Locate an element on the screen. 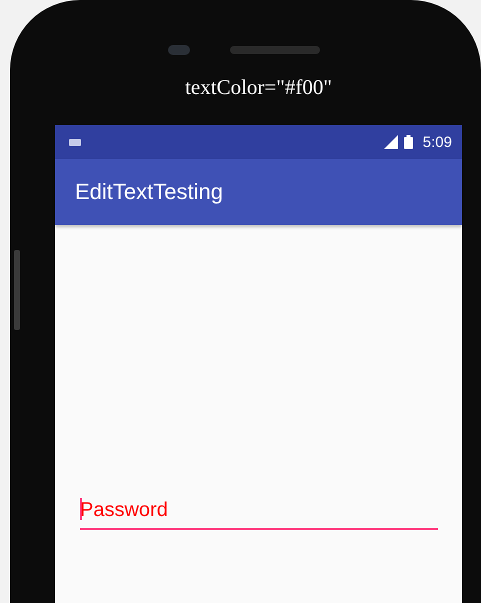 The width and height of the screenshot is (481, 603). signal-icon is located at coordinates (390, 142).